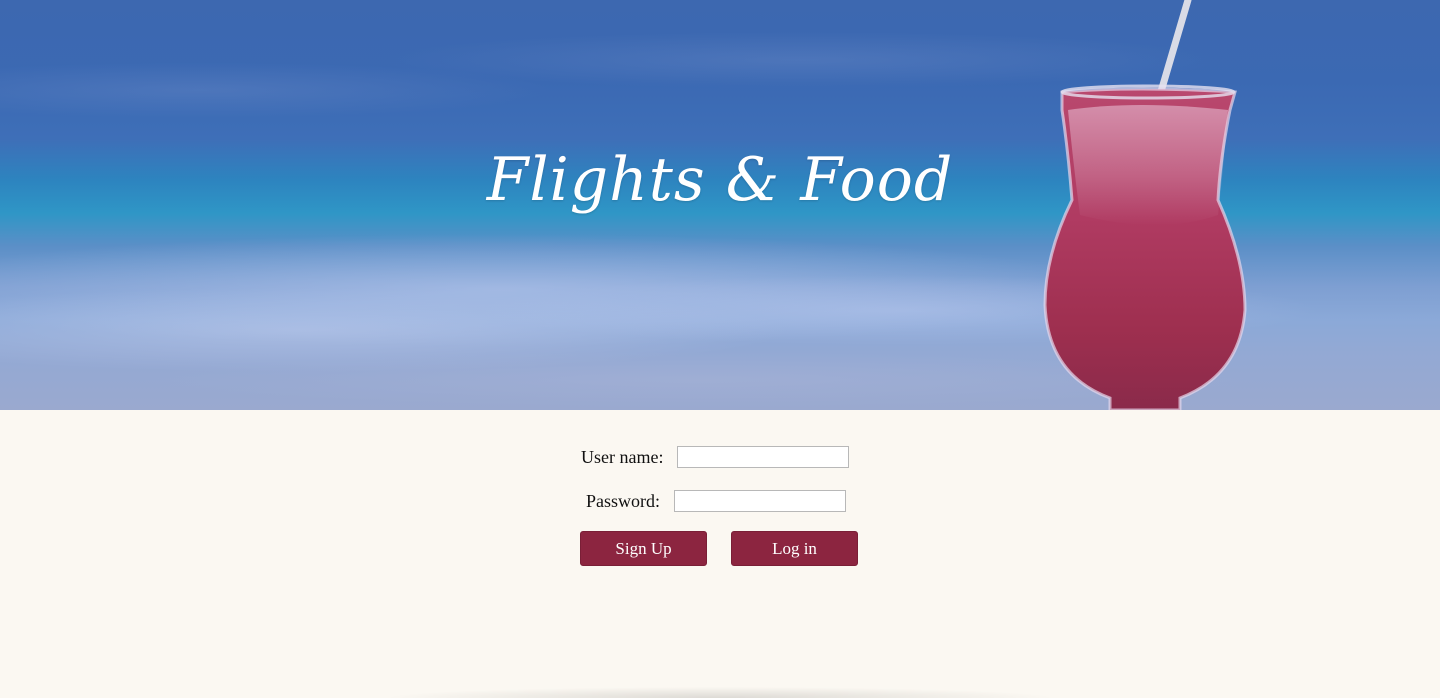 The width and height of the screenshot is (1440, 698). What do you see at coordinates (794, 548) in the screenshot?
I see `log-in-button: Log in` at bounding box center [794, 548].